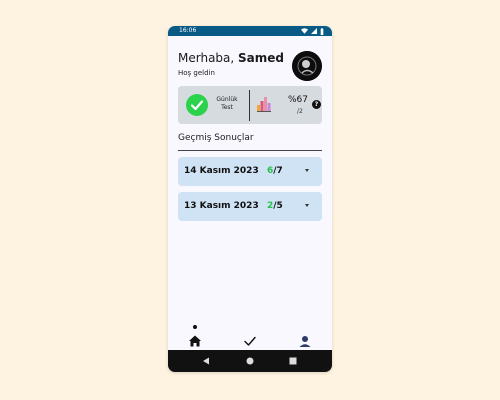 The image size is (500, 400). What do you see at coordinates (208, 58) in the screenshot?
I see `greeting-prefix: Merhaba,` at bounding box center [208, 58].